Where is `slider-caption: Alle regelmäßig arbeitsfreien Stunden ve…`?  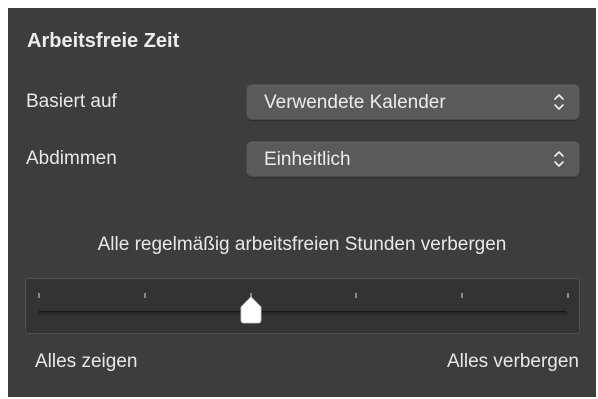
slider-caption: Alle regelmäßig arbeitsfreien Stunden ve… is located at coordinates (302, 244).